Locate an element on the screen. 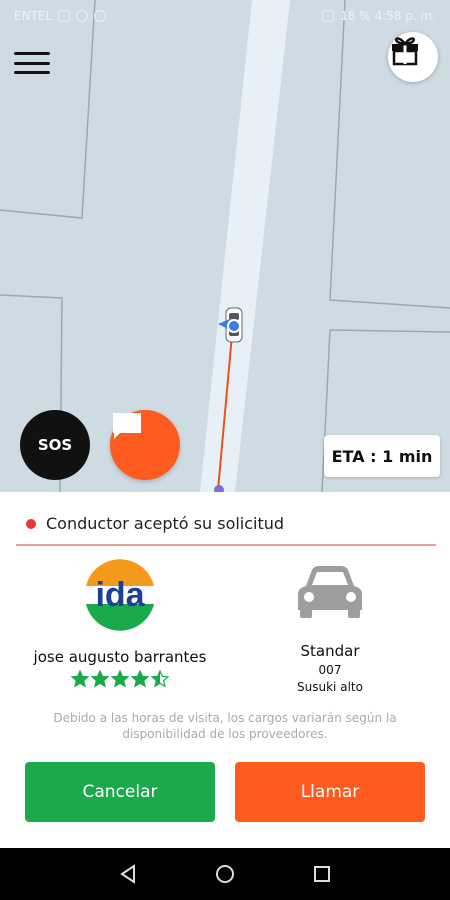 The height and width of the screenshot is (900, 450). vehicle-model: Susuki alto is located at coordinates (330, 687).